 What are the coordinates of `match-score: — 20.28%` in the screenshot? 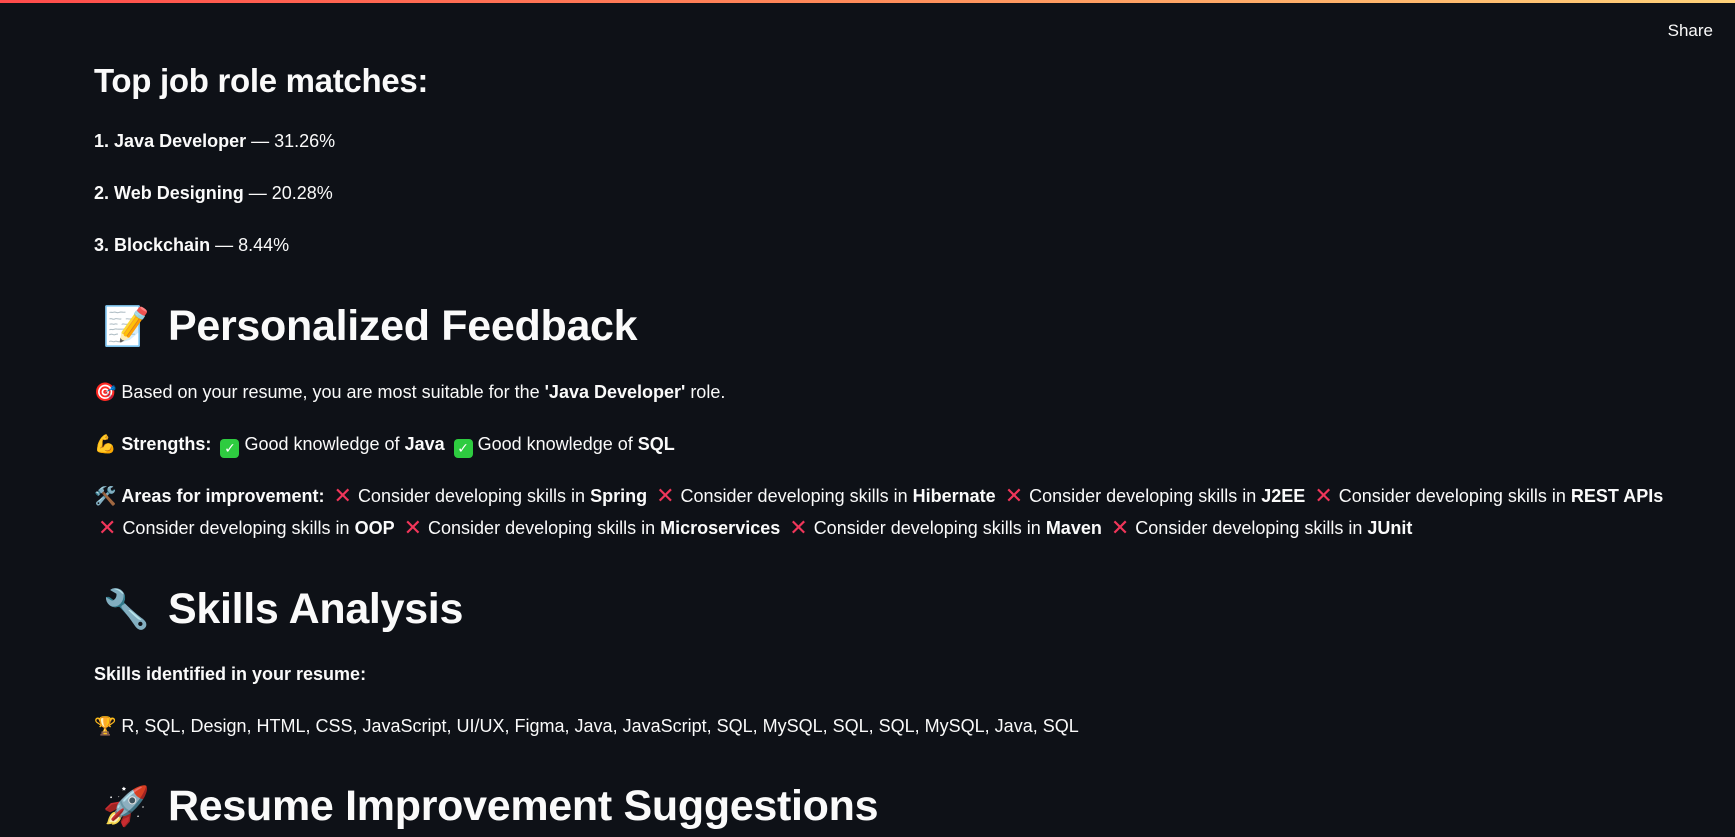 It's located at (290, 193).